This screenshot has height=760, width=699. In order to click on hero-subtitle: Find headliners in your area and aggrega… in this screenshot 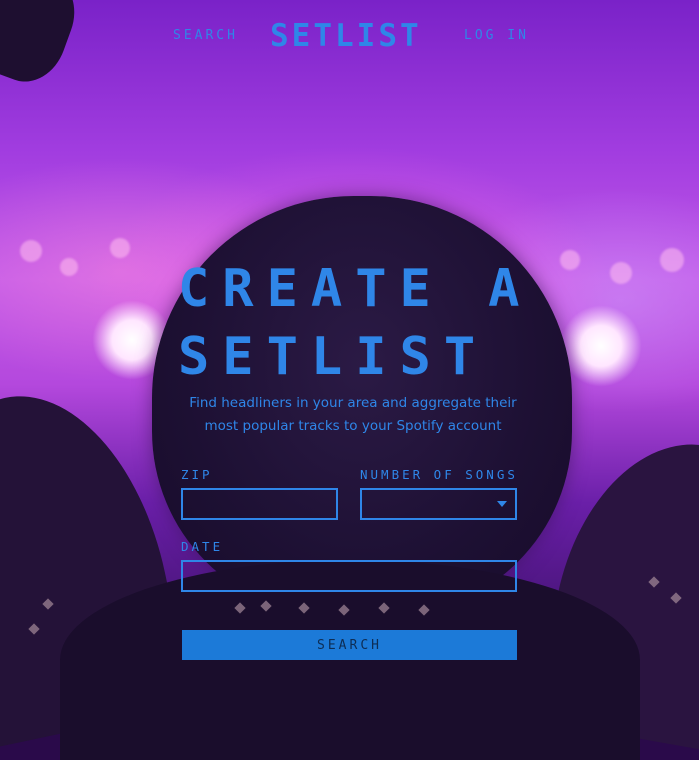, I will do `click(353, 414)`.